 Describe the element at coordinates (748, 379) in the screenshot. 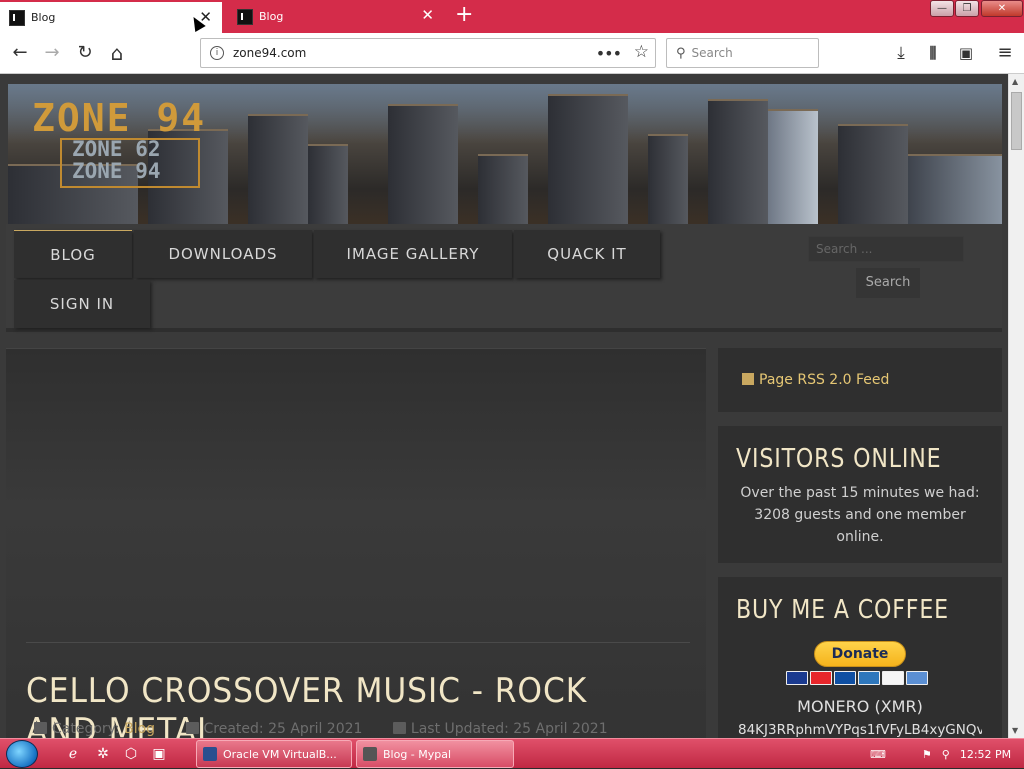

I see `rss-icon` at that location.